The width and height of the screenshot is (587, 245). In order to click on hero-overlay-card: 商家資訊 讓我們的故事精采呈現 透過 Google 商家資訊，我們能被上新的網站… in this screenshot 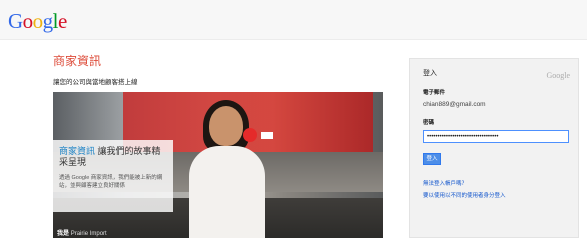, I will do `click(113, 176)`.